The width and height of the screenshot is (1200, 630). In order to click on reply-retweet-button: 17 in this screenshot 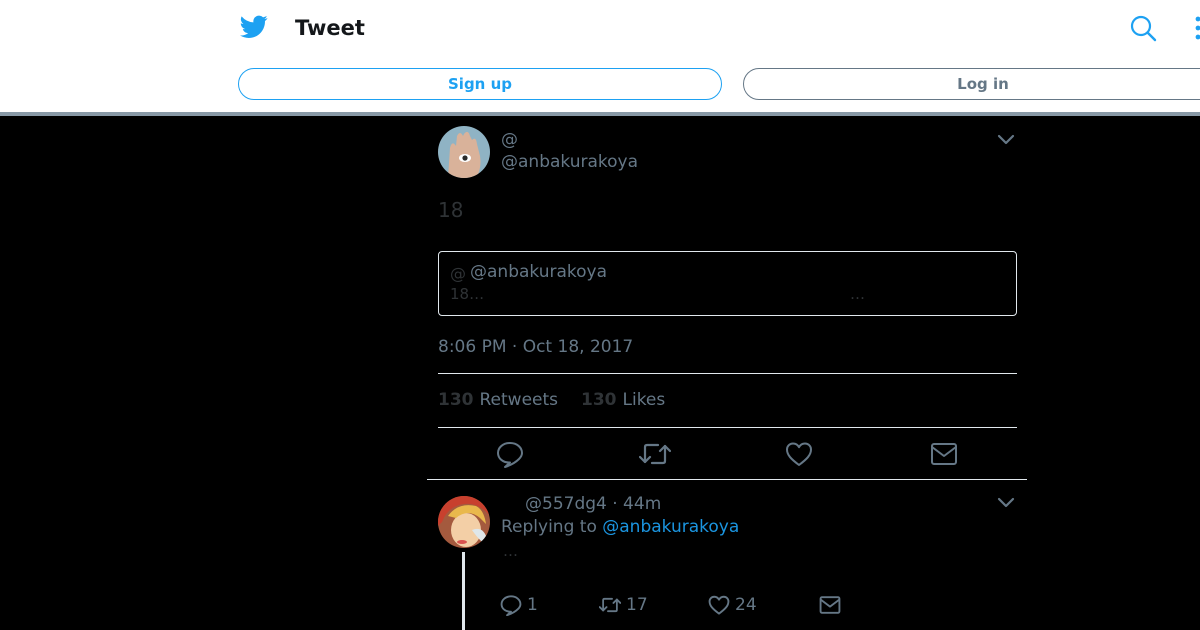, I will do `click(623, 605)`.